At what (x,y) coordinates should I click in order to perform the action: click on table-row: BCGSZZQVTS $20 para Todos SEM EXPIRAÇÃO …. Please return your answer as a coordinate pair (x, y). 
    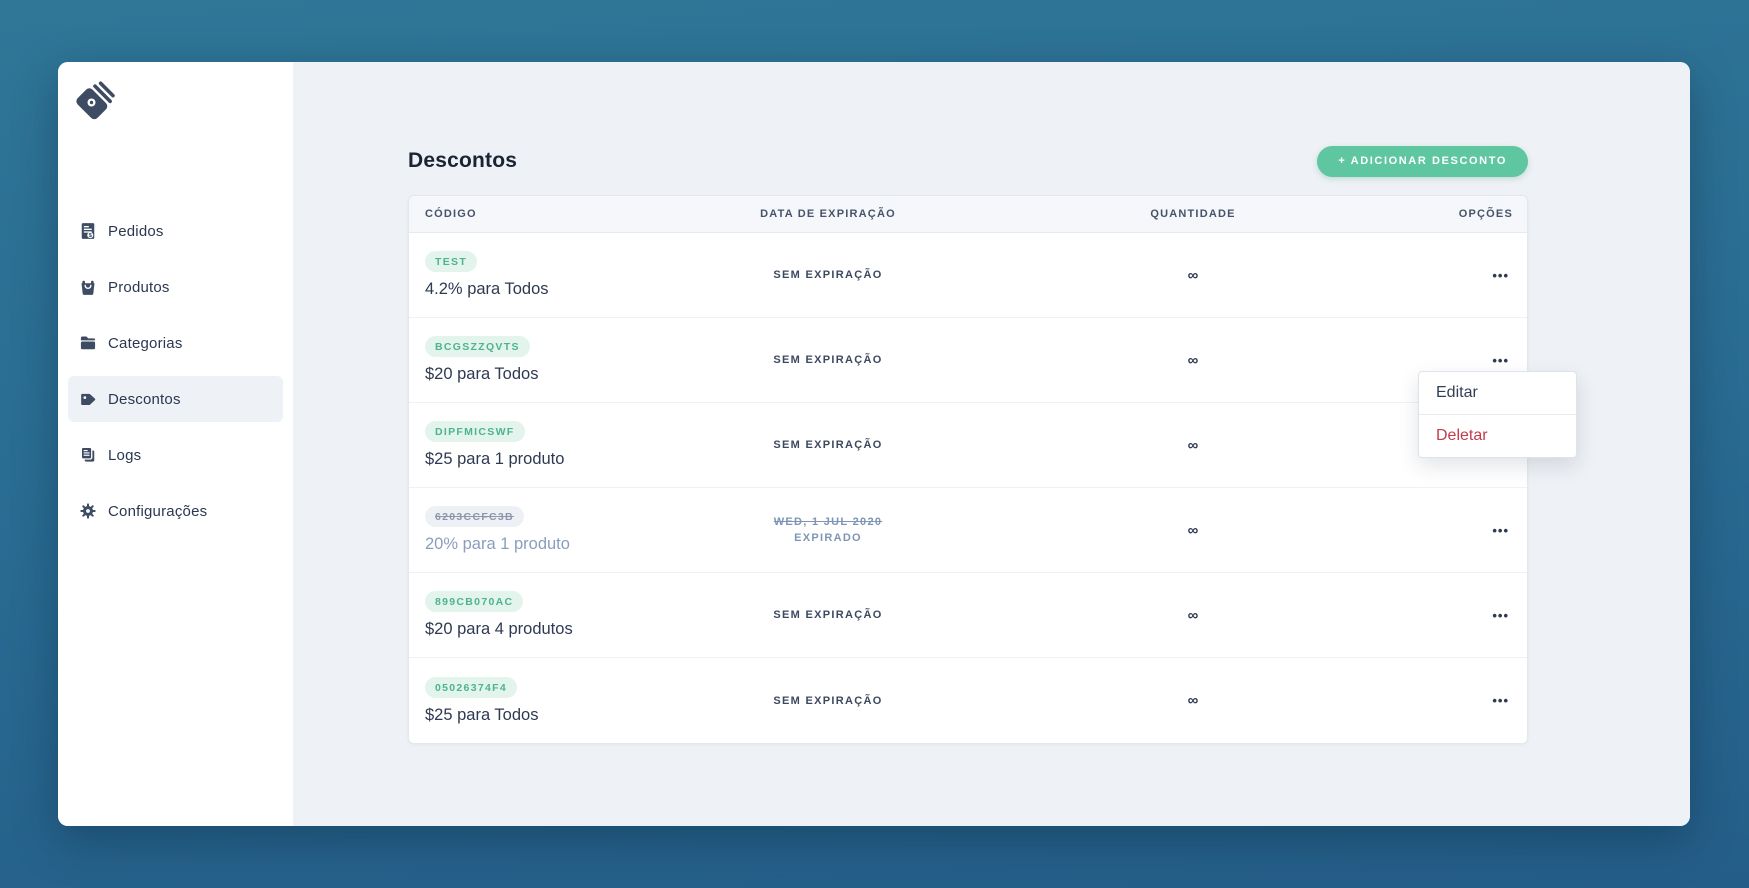
    Looking at the image, I should click on (968, 360).